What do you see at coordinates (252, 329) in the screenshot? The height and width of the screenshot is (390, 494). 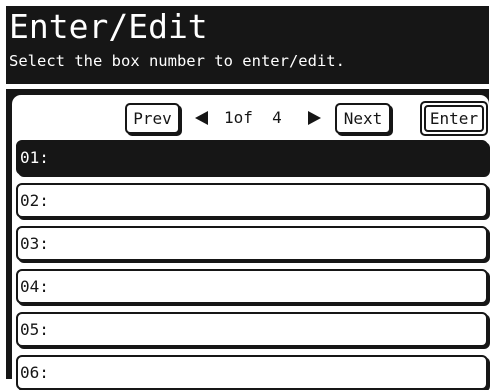 I see `box-item-05: 05:` at bounding box center [252, 329].